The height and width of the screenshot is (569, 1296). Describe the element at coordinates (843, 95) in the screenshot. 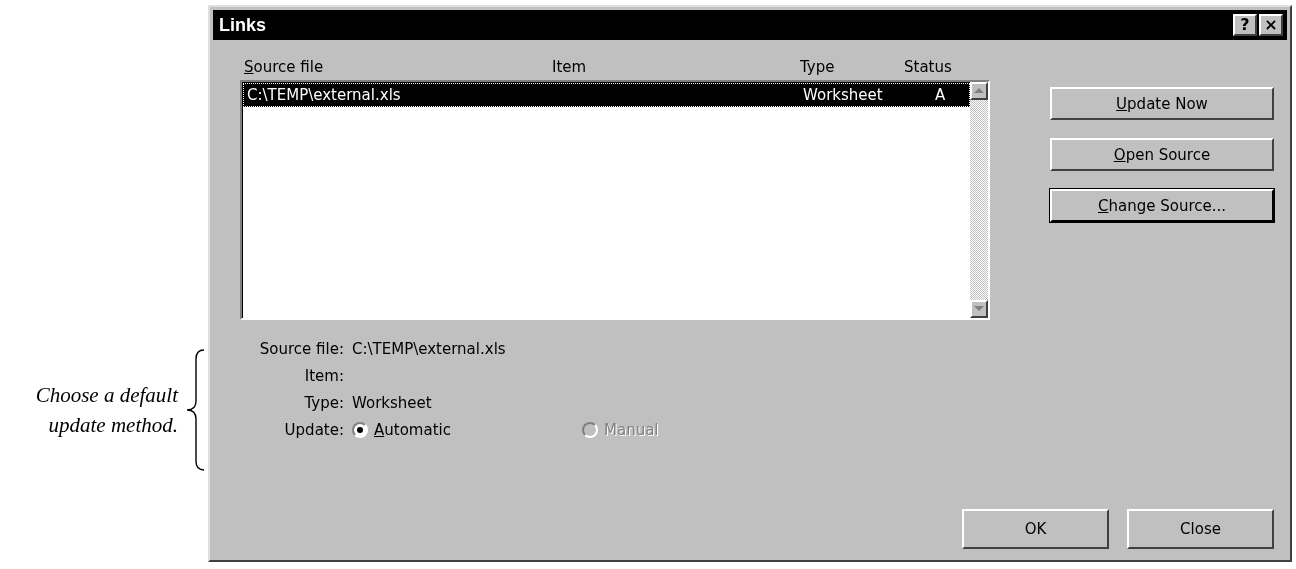

I see `table-cell: Worksheet` at that location.